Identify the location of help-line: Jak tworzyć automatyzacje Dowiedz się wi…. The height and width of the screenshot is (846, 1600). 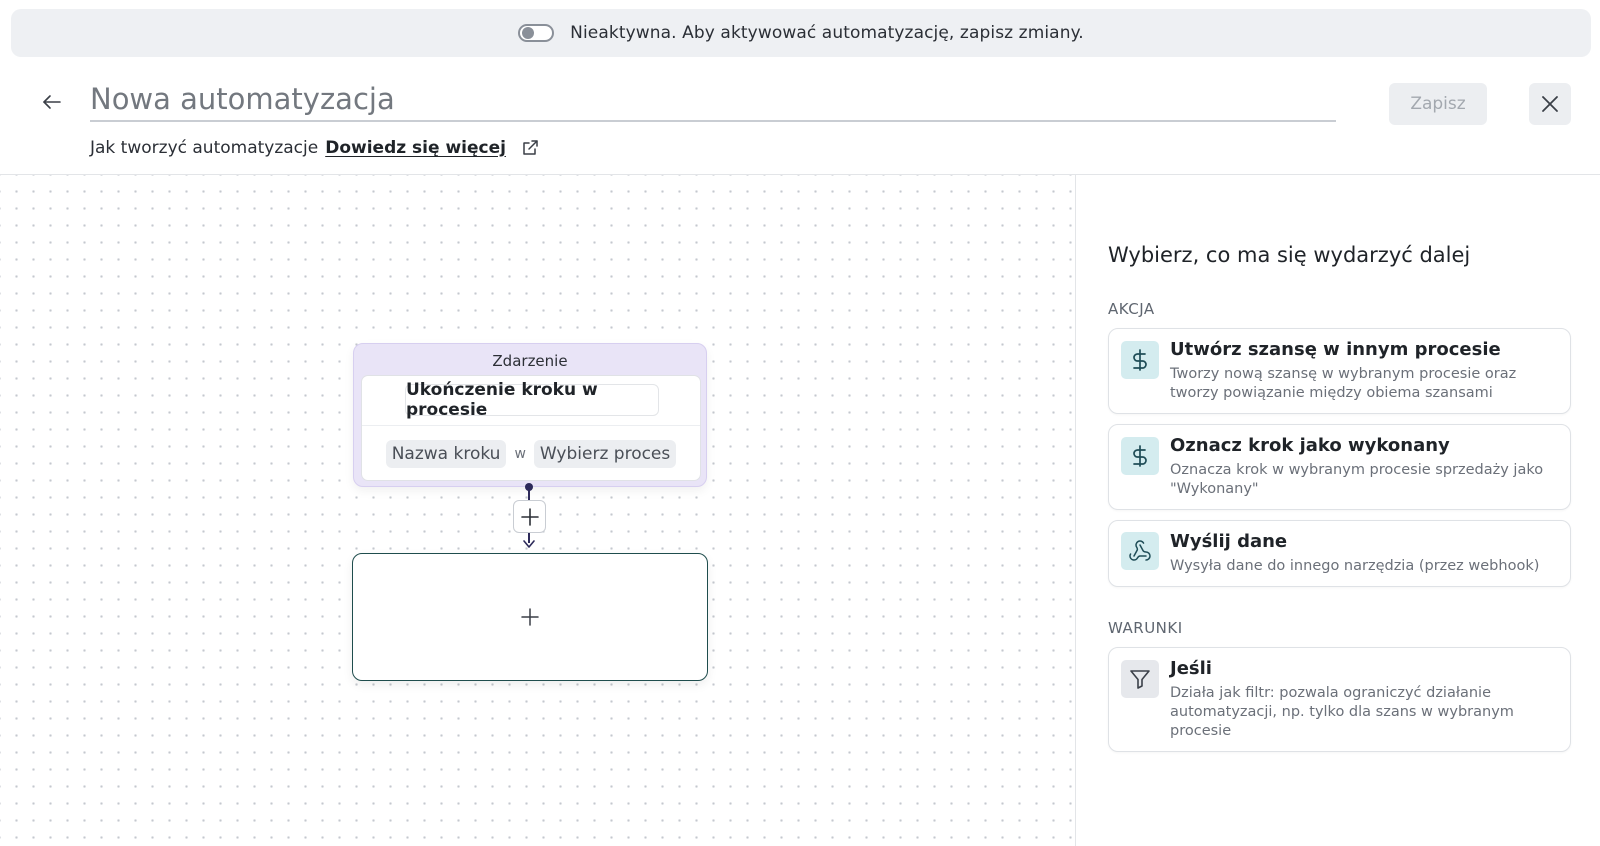
(314, 148).